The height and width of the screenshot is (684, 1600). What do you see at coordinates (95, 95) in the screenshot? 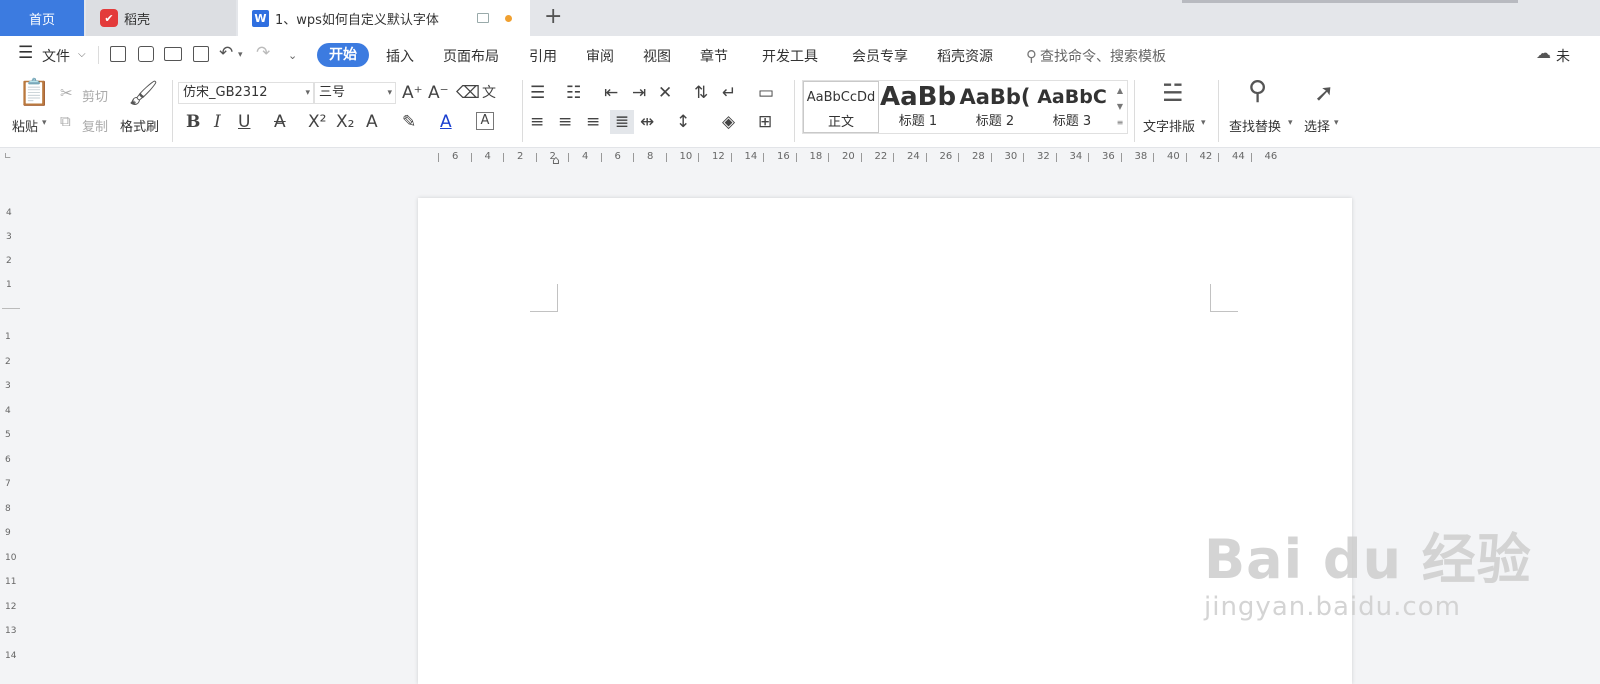
I see `cut-button: 剪切` at bounding box center [95, 95].